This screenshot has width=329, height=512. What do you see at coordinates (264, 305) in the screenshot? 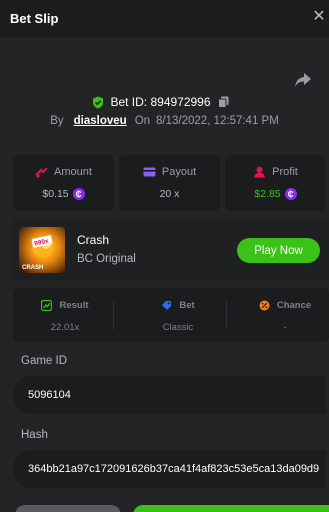
I see `chance-icon` at bounding box center [264, 305].